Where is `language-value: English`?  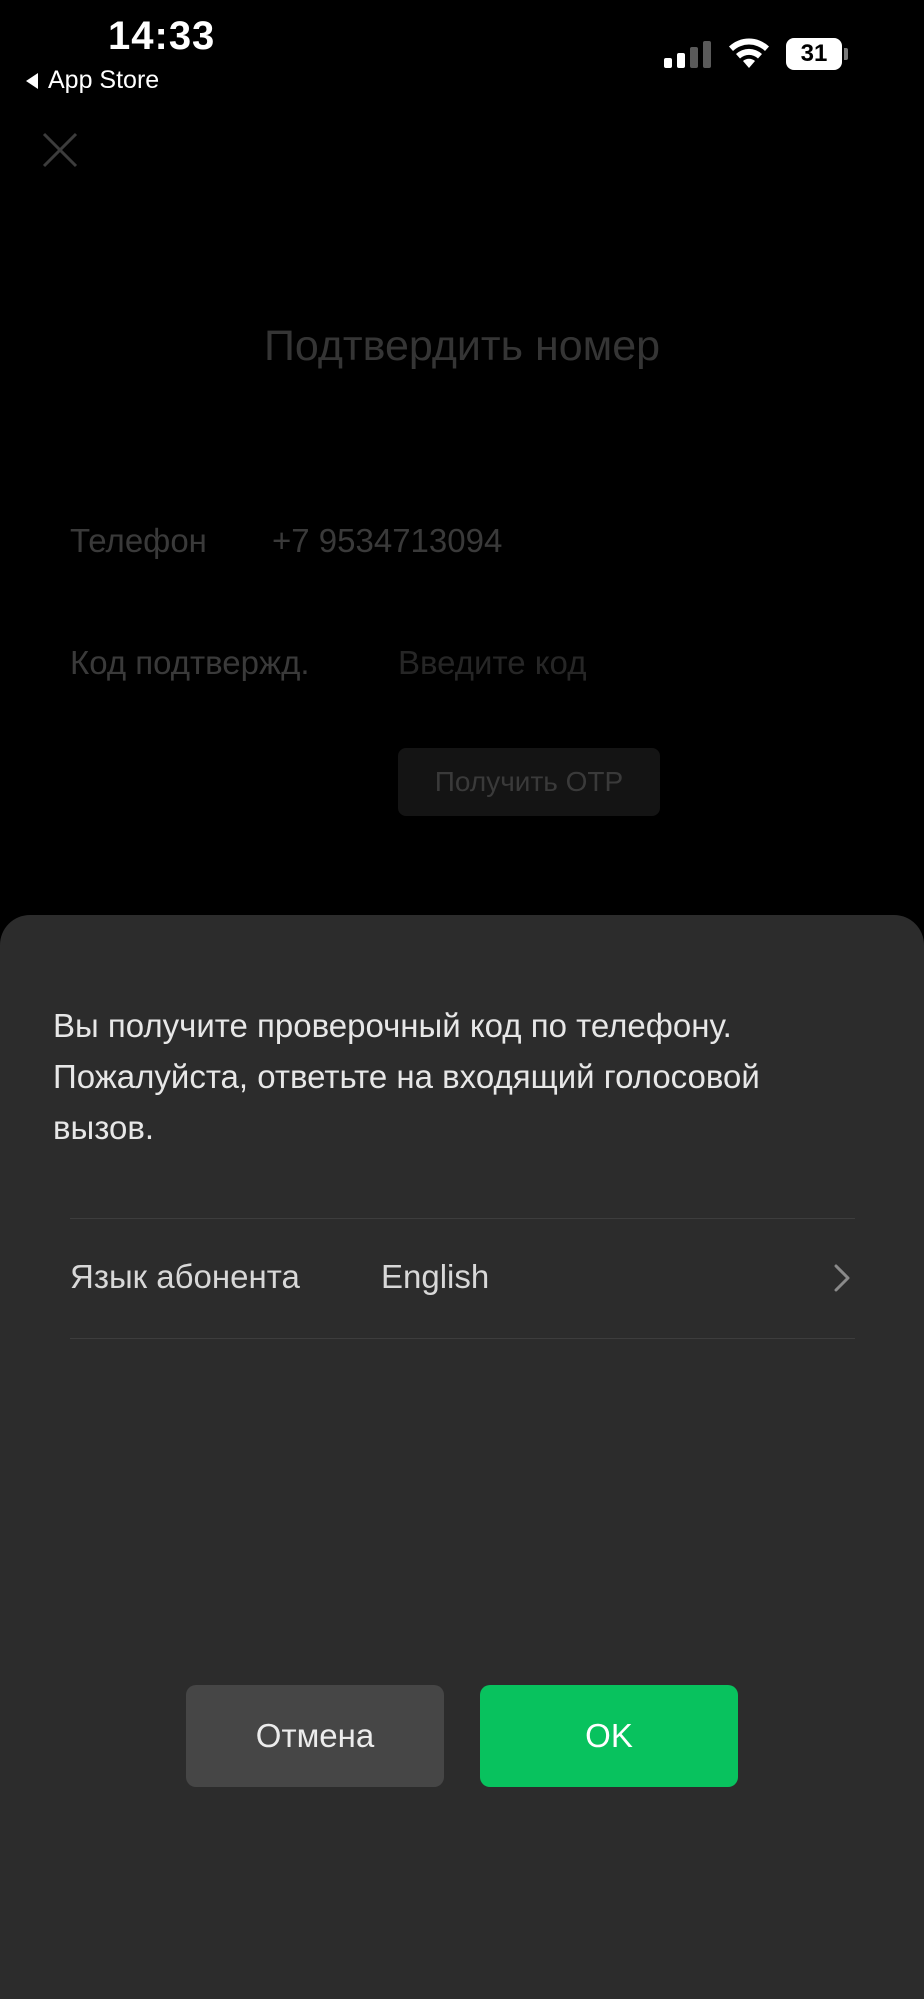
language-value: English is located at coordinates (435, 1276).